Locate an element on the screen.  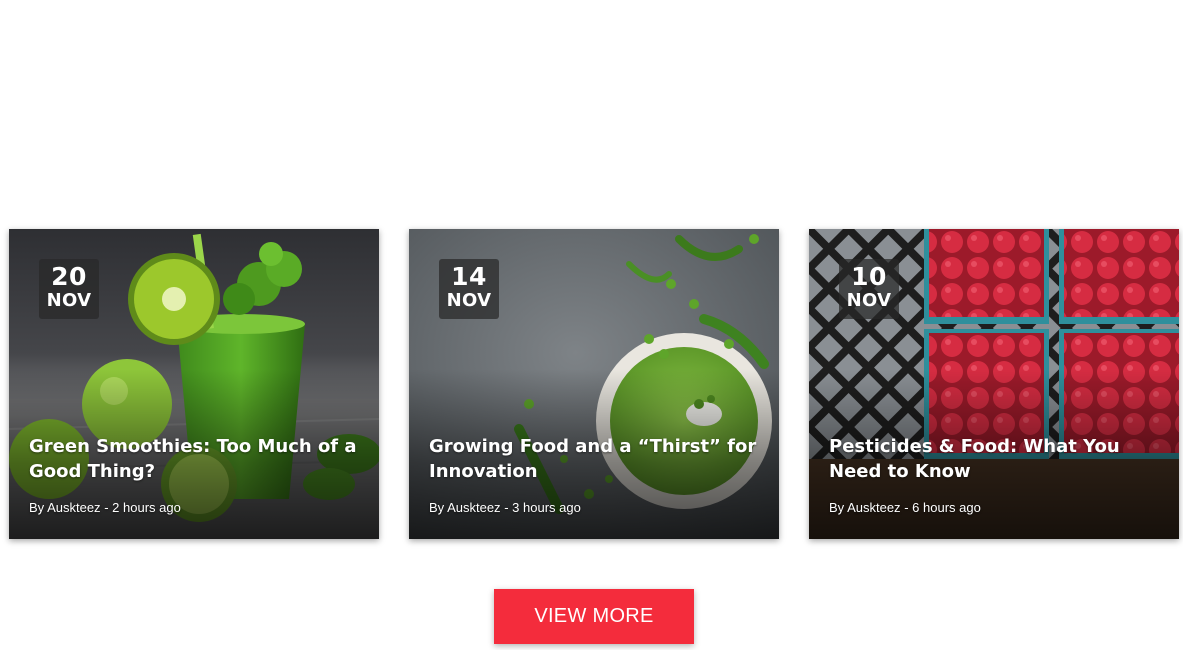
post-meta: By Auskteez - 2 hours ago is located at coordinates (105, 508).